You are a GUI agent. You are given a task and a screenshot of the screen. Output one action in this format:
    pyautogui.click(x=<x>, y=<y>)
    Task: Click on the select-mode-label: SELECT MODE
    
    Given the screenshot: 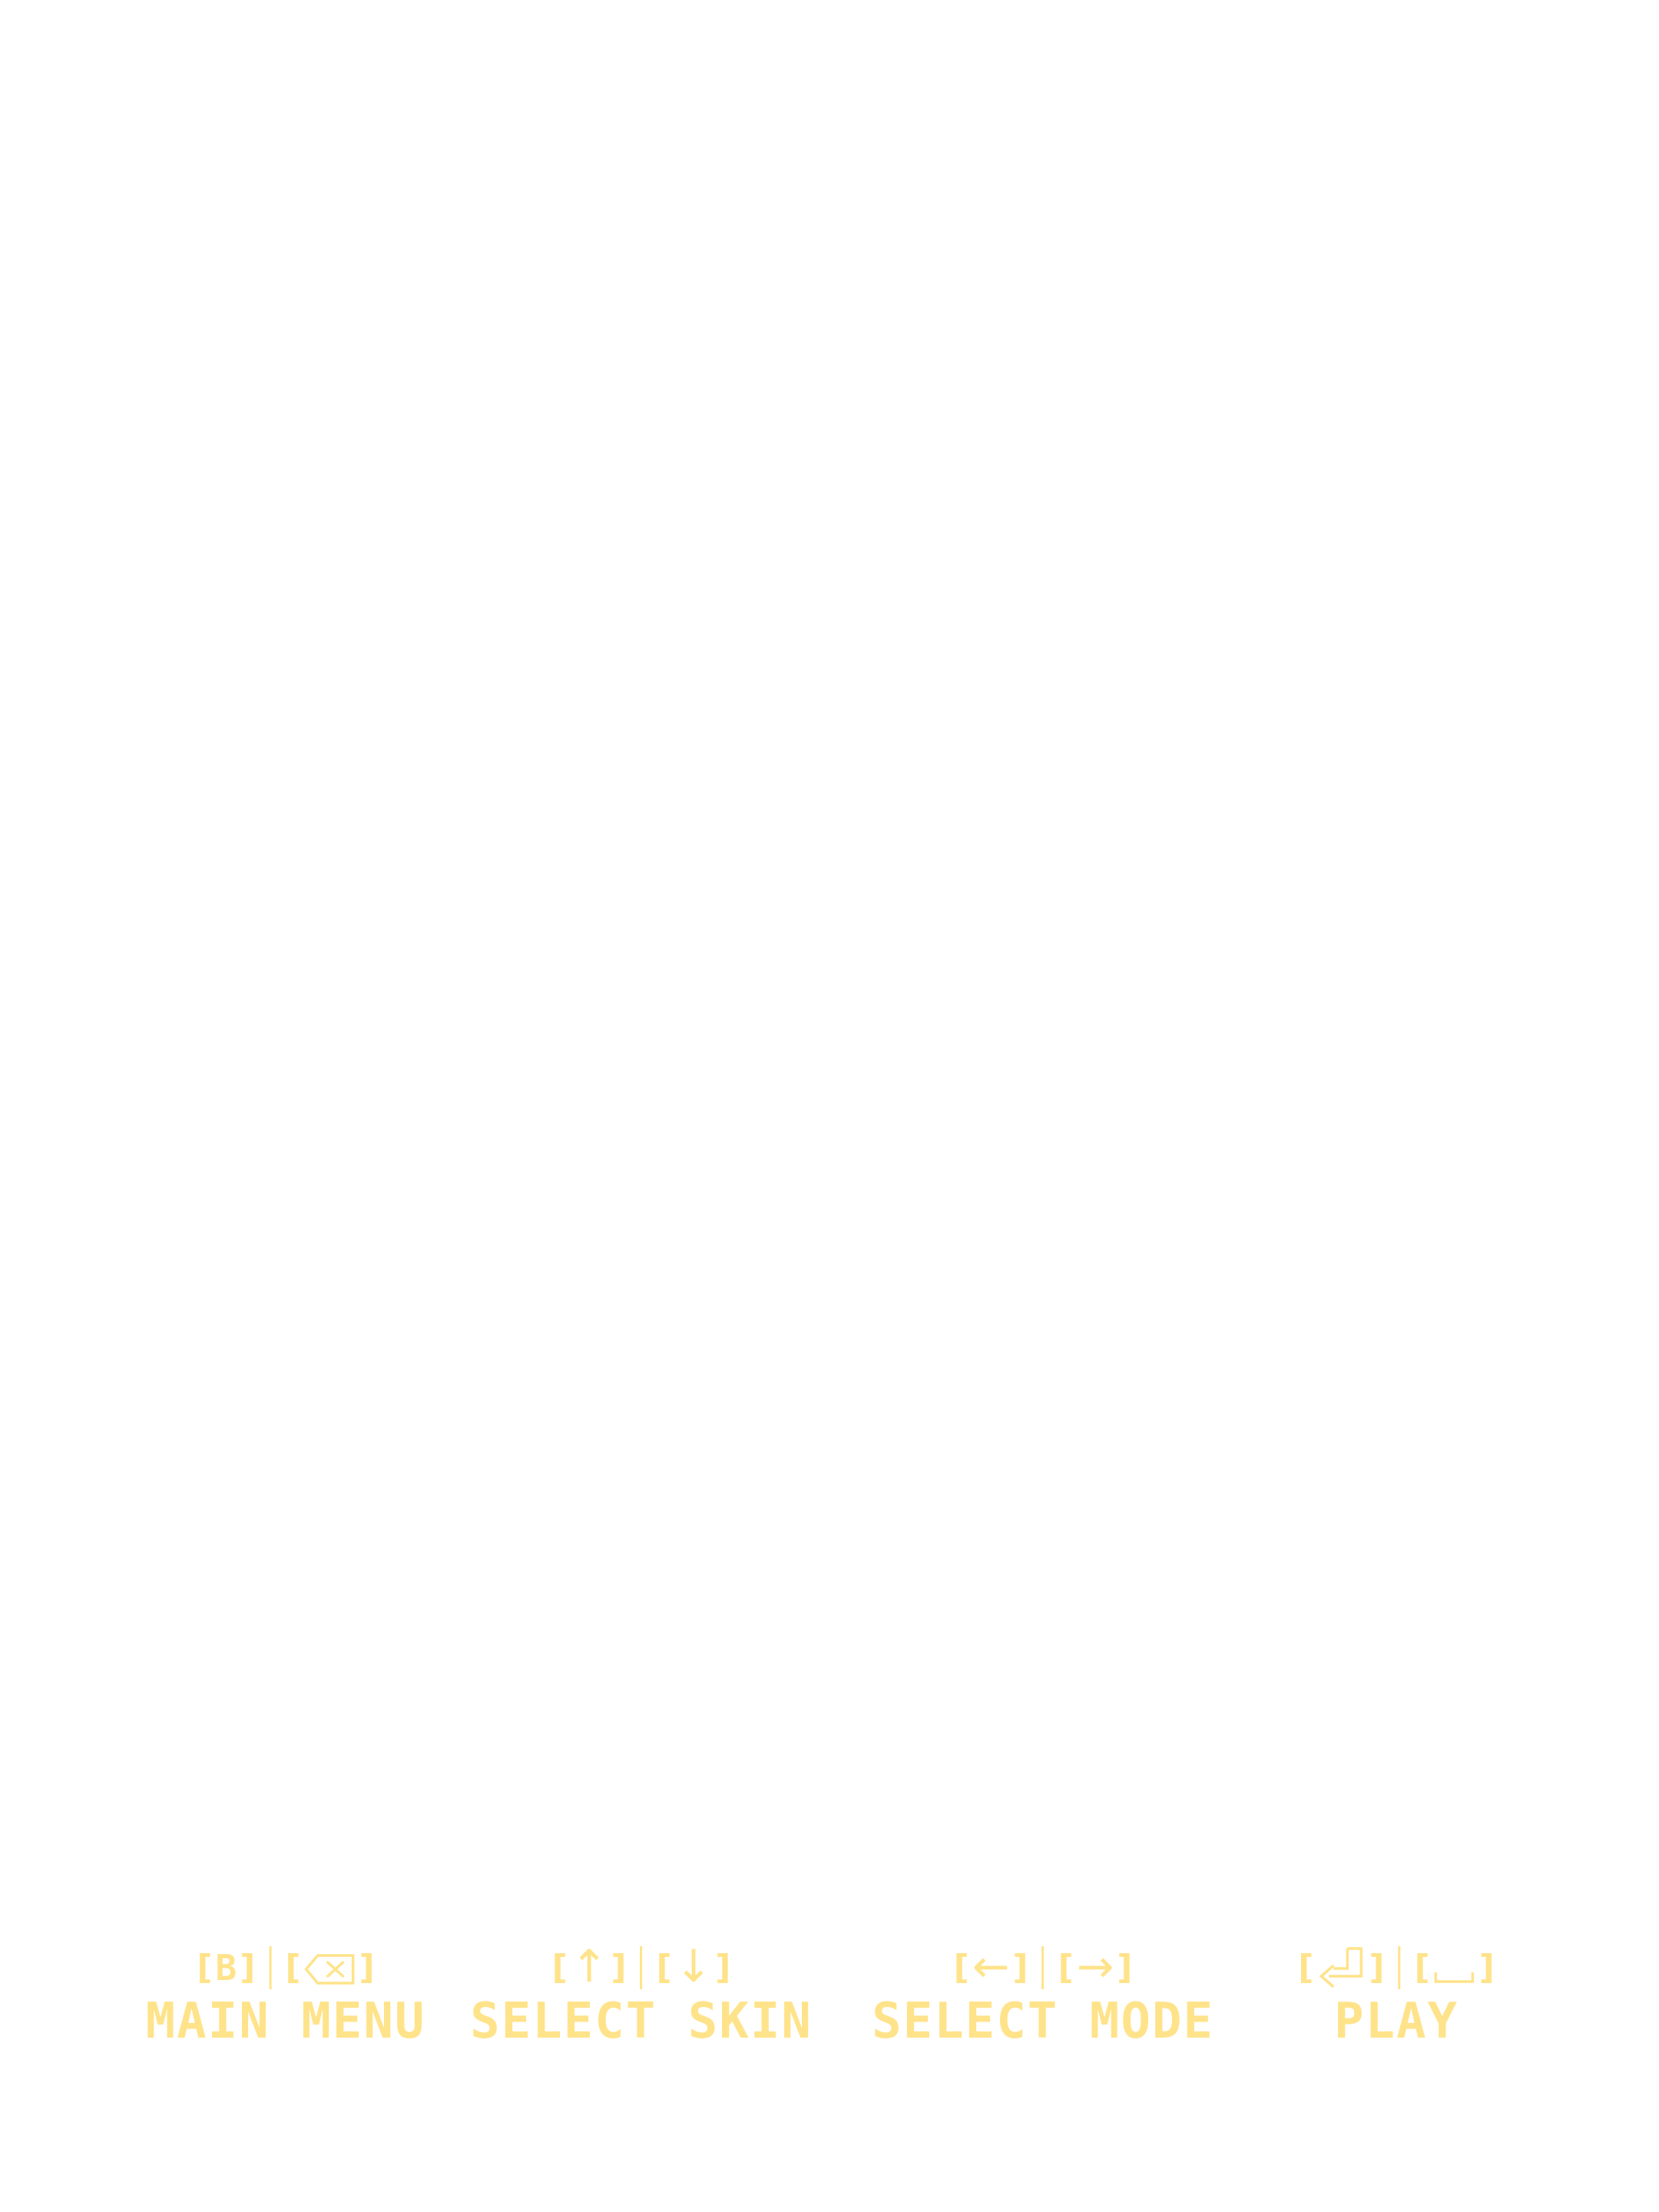 What is the action you would take?
    pyautogui.click(x=1043, y=2022)
    